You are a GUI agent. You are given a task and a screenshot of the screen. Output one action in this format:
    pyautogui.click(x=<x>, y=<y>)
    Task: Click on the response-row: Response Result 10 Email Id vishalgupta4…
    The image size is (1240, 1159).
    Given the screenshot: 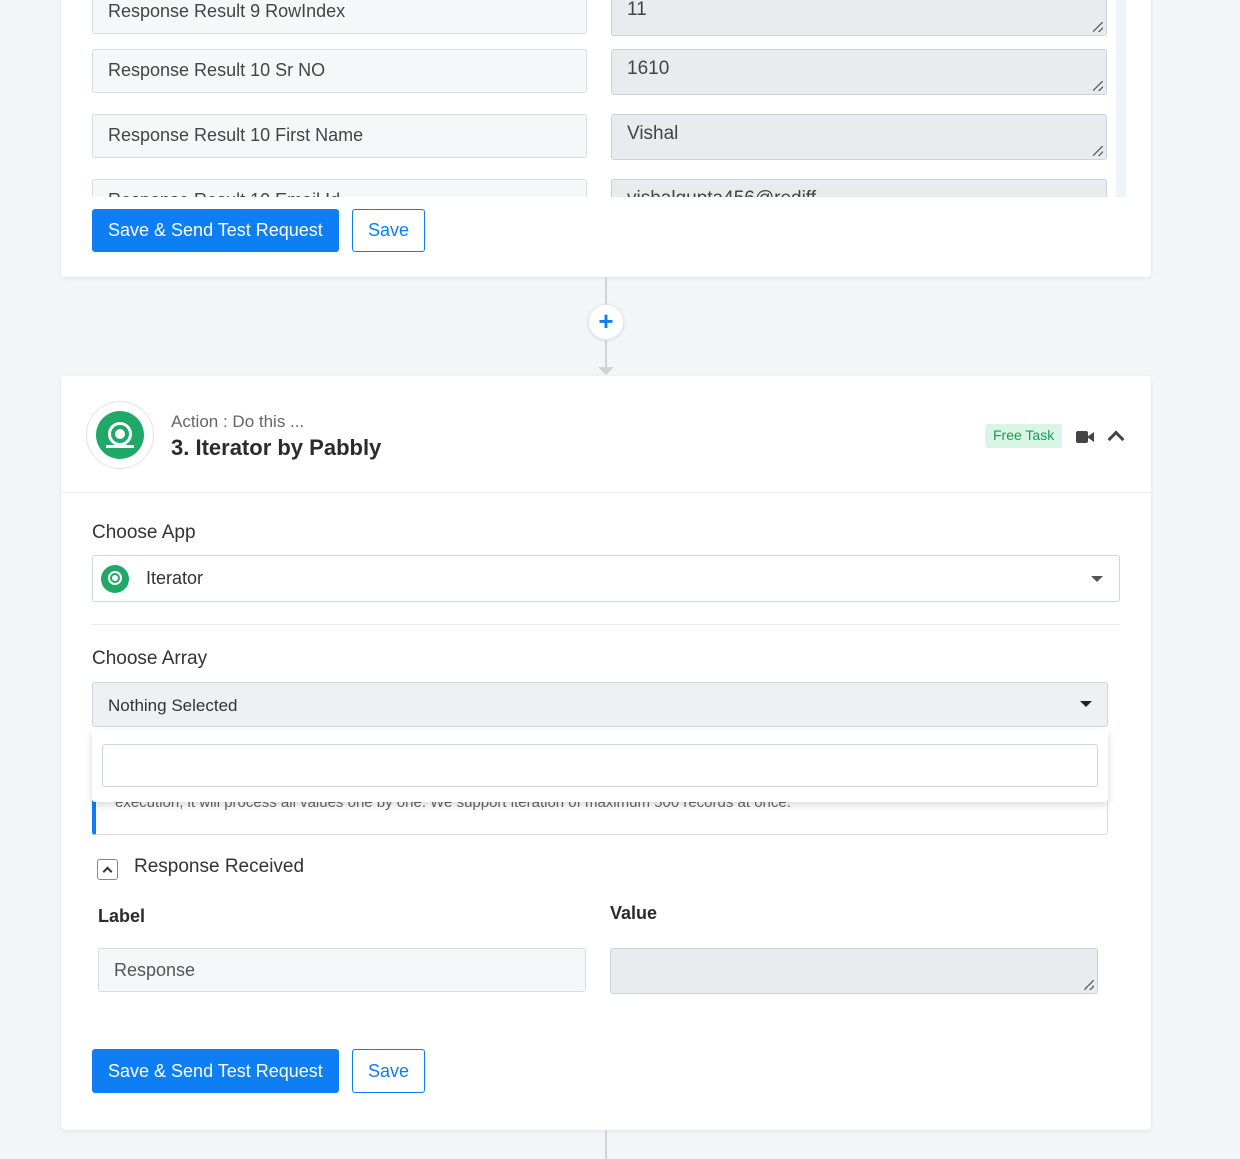 What is the action you would take?
    pyautogui.click(x=599, y=188)
    